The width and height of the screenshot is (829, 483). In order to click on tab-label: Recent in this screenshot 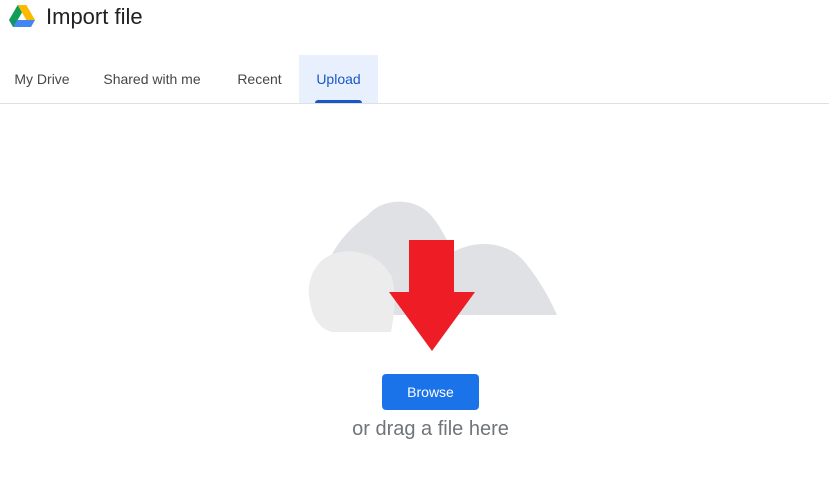, I will do `click(259, 79)`.